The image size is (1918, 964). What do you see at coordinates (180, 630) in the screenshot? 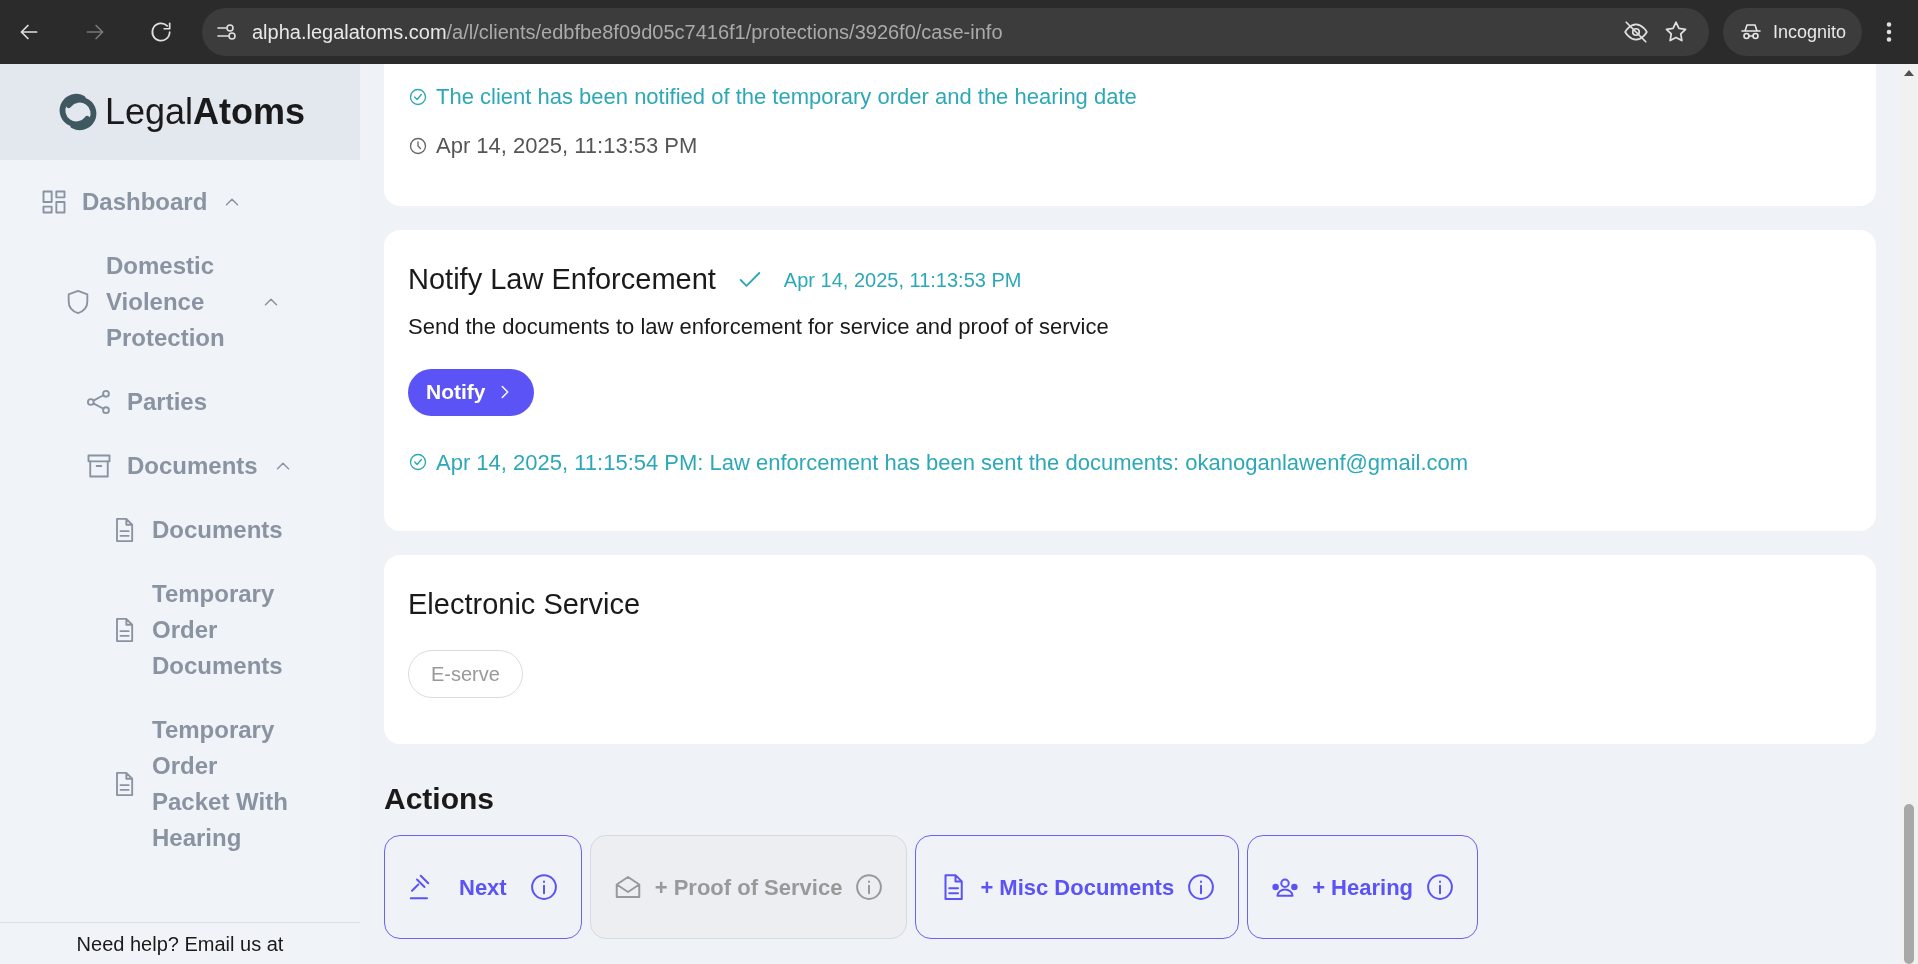
I see `sidebar-item: Temporary Order Documents` at bounding box center [180, 630].